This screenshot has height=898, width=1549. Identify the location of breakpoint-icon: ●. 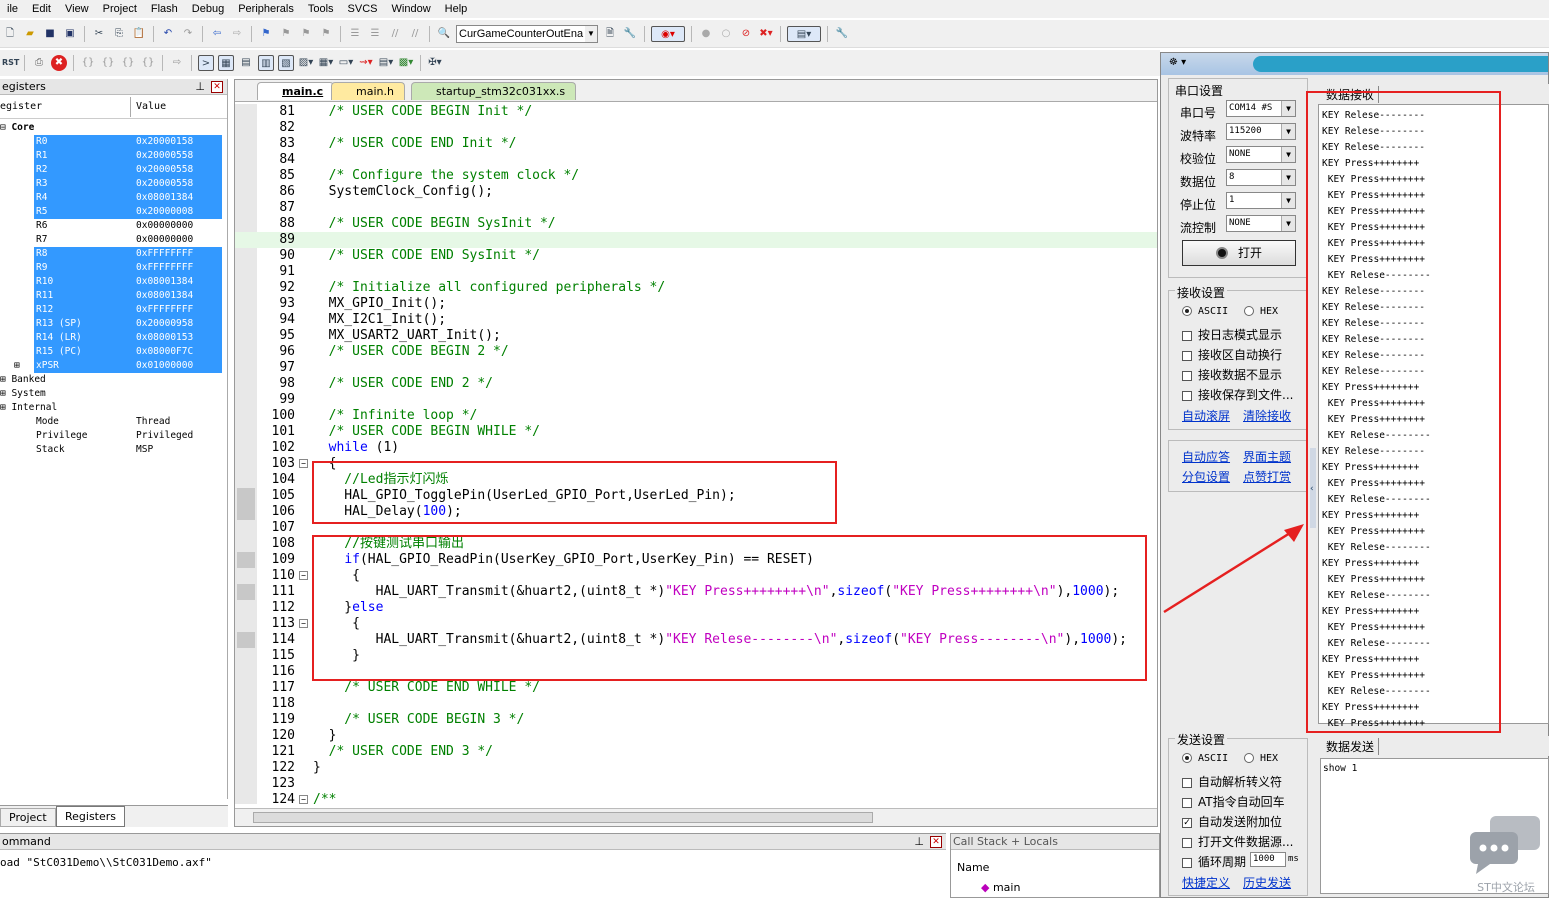
(706, 34).